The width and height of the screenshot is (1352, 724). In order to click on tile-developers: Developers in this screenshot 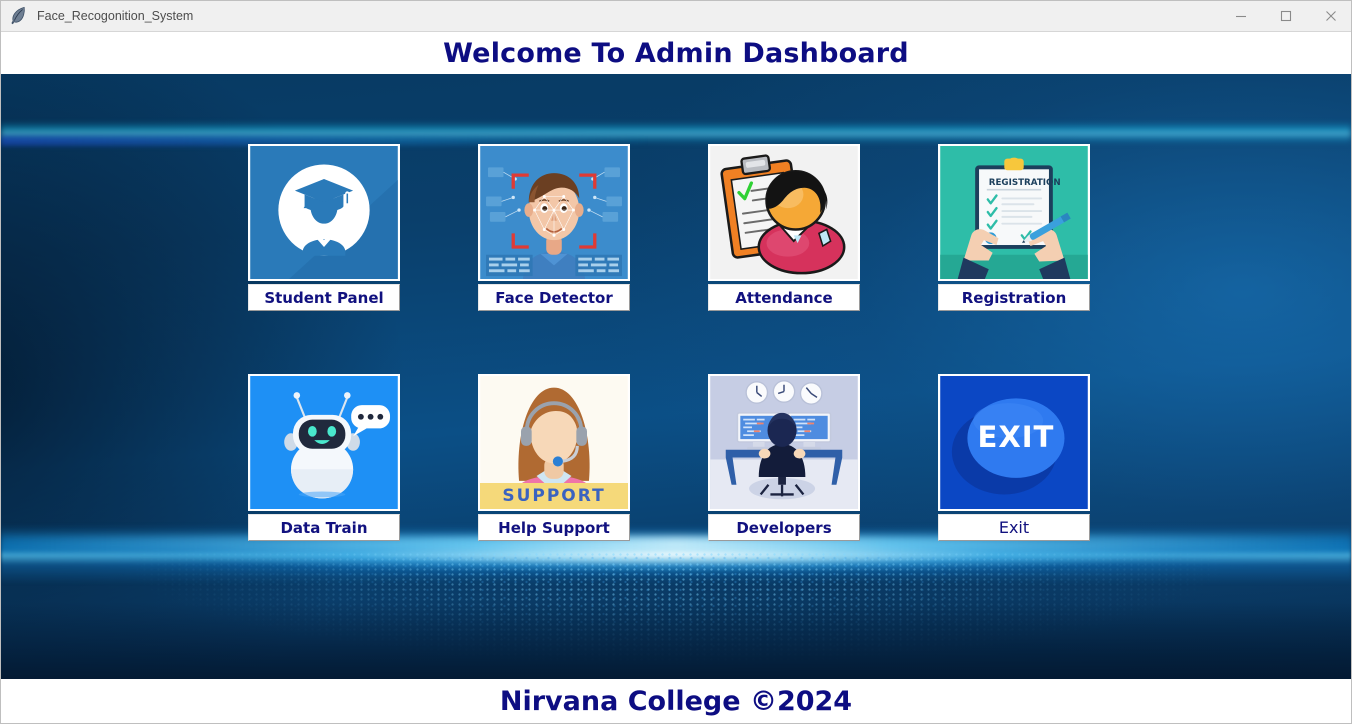, I will do `click(784, 457)`.